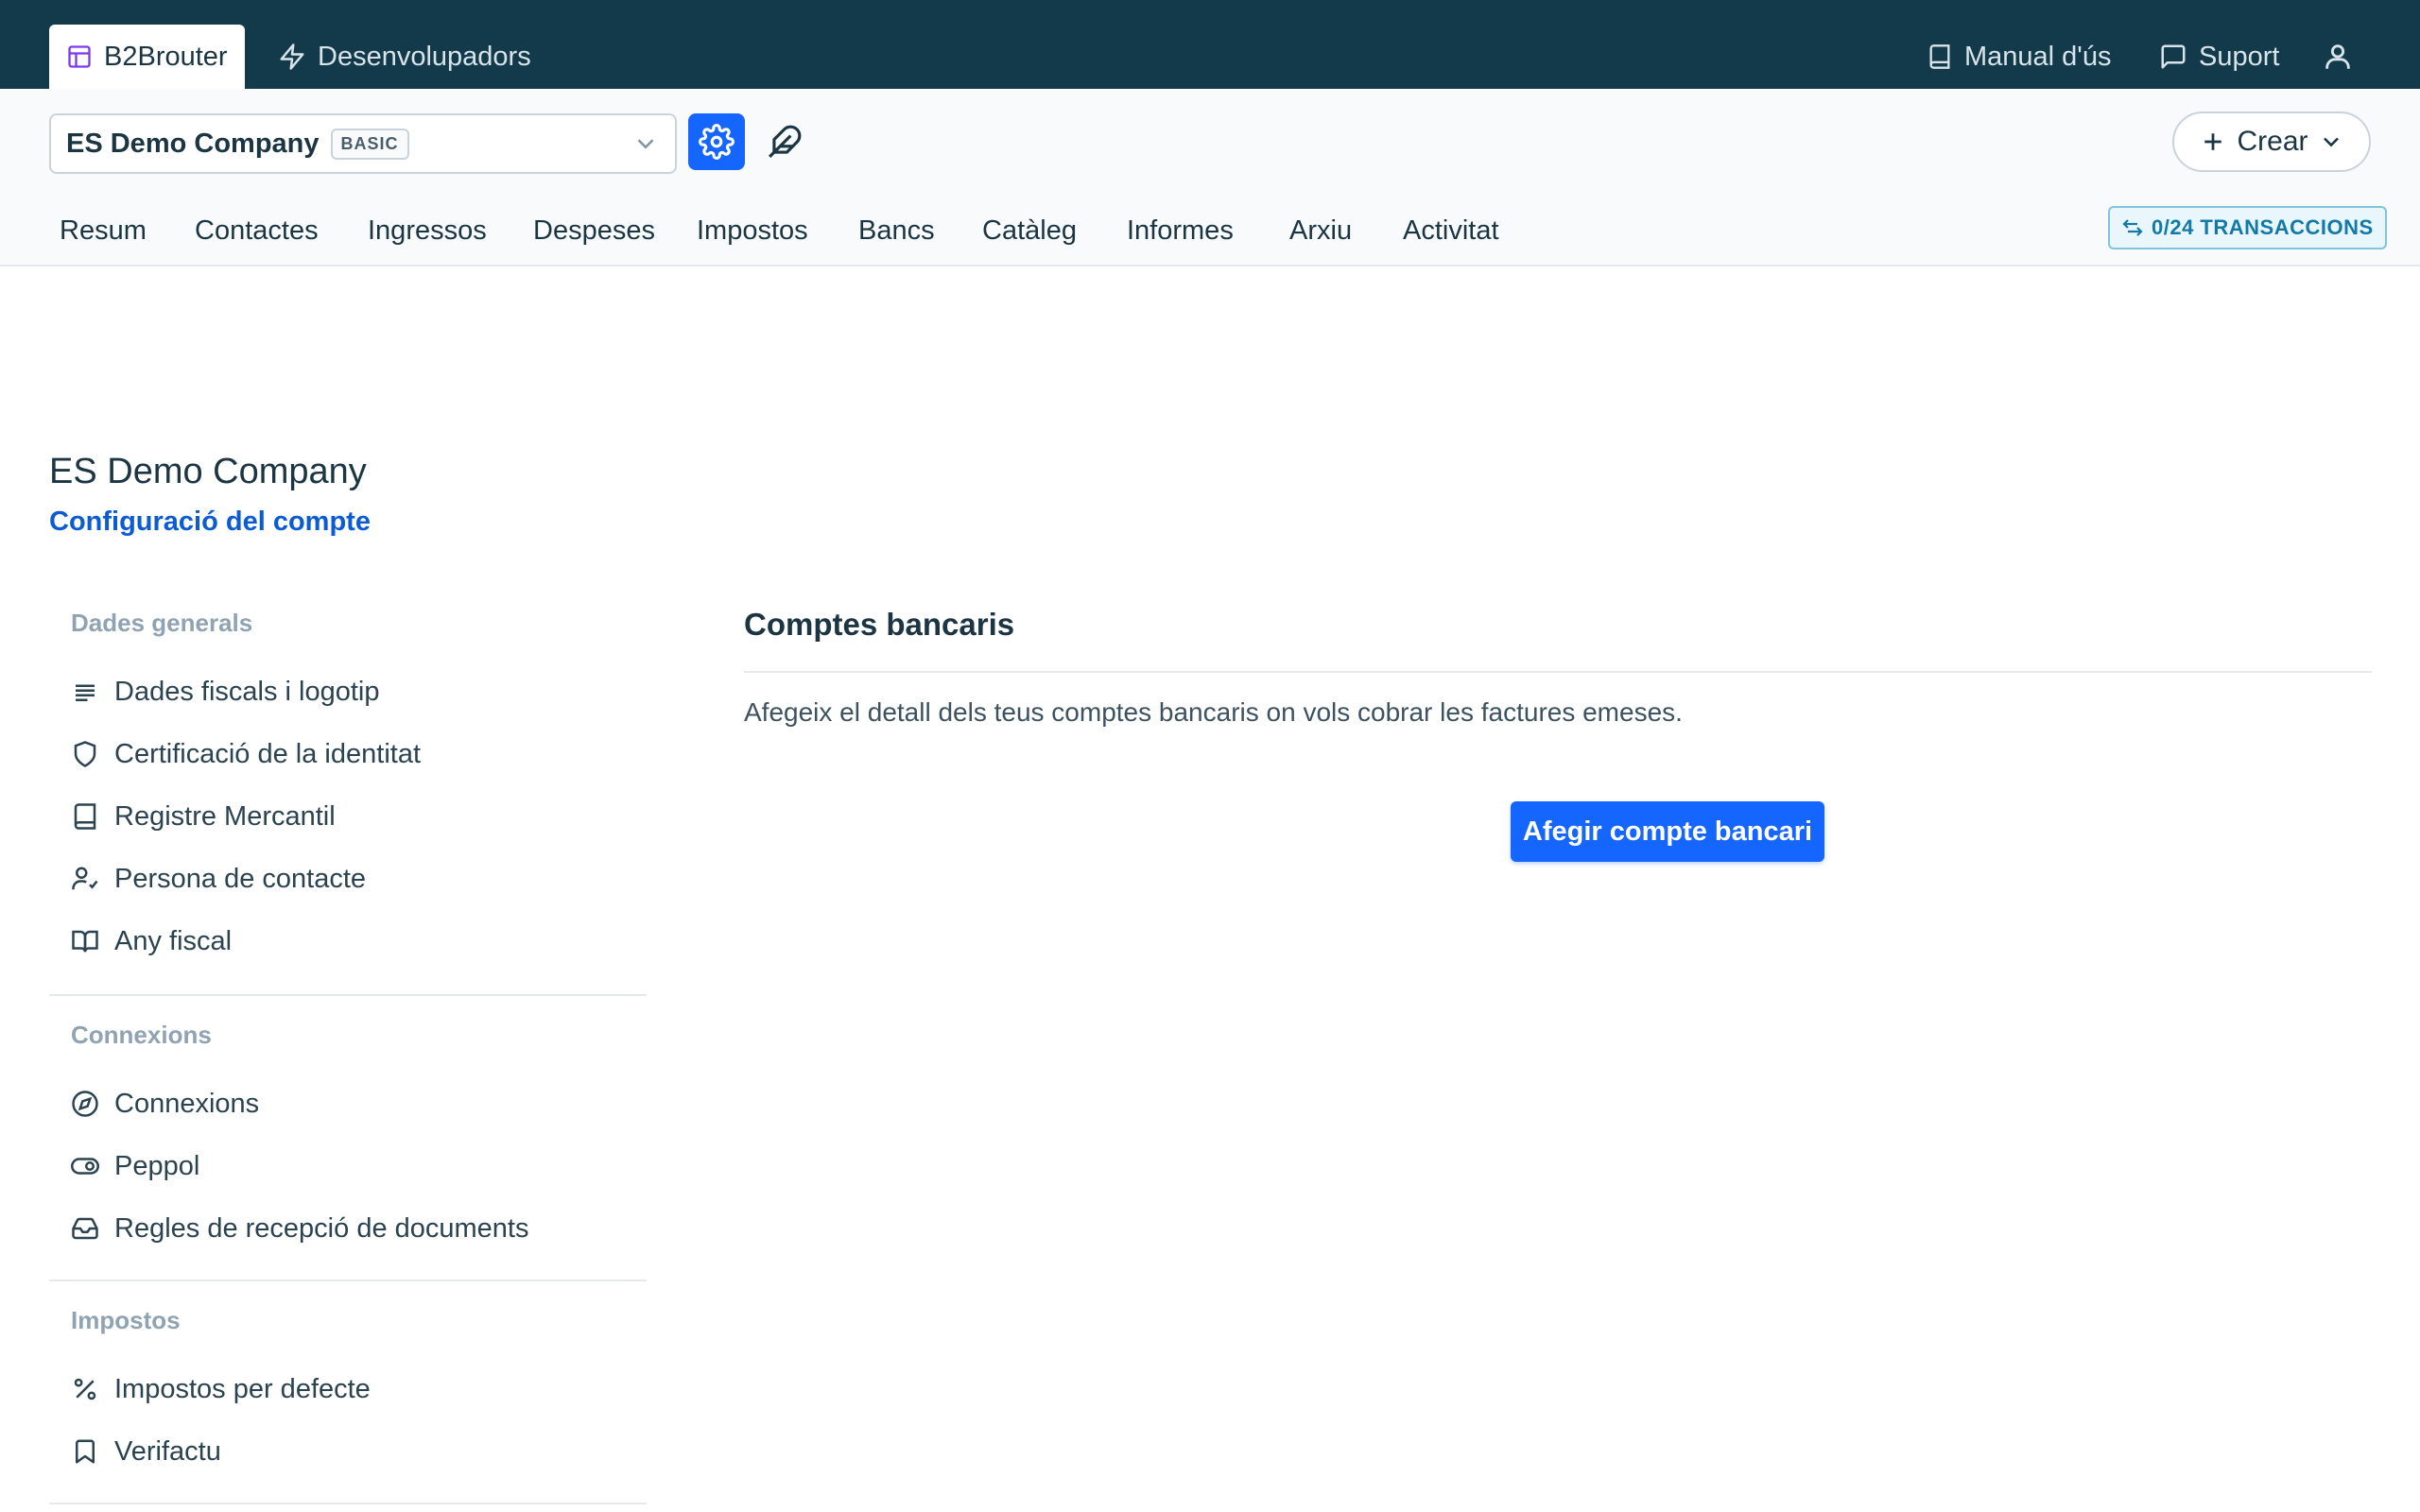 The height and width of the screenshot is (1512, 2420). What do you see at coordinates (2263, 227) in the screenshot?
I see `transactions-label: 0/24 TRANSACCIONS` at bounding box center [2263, 227].